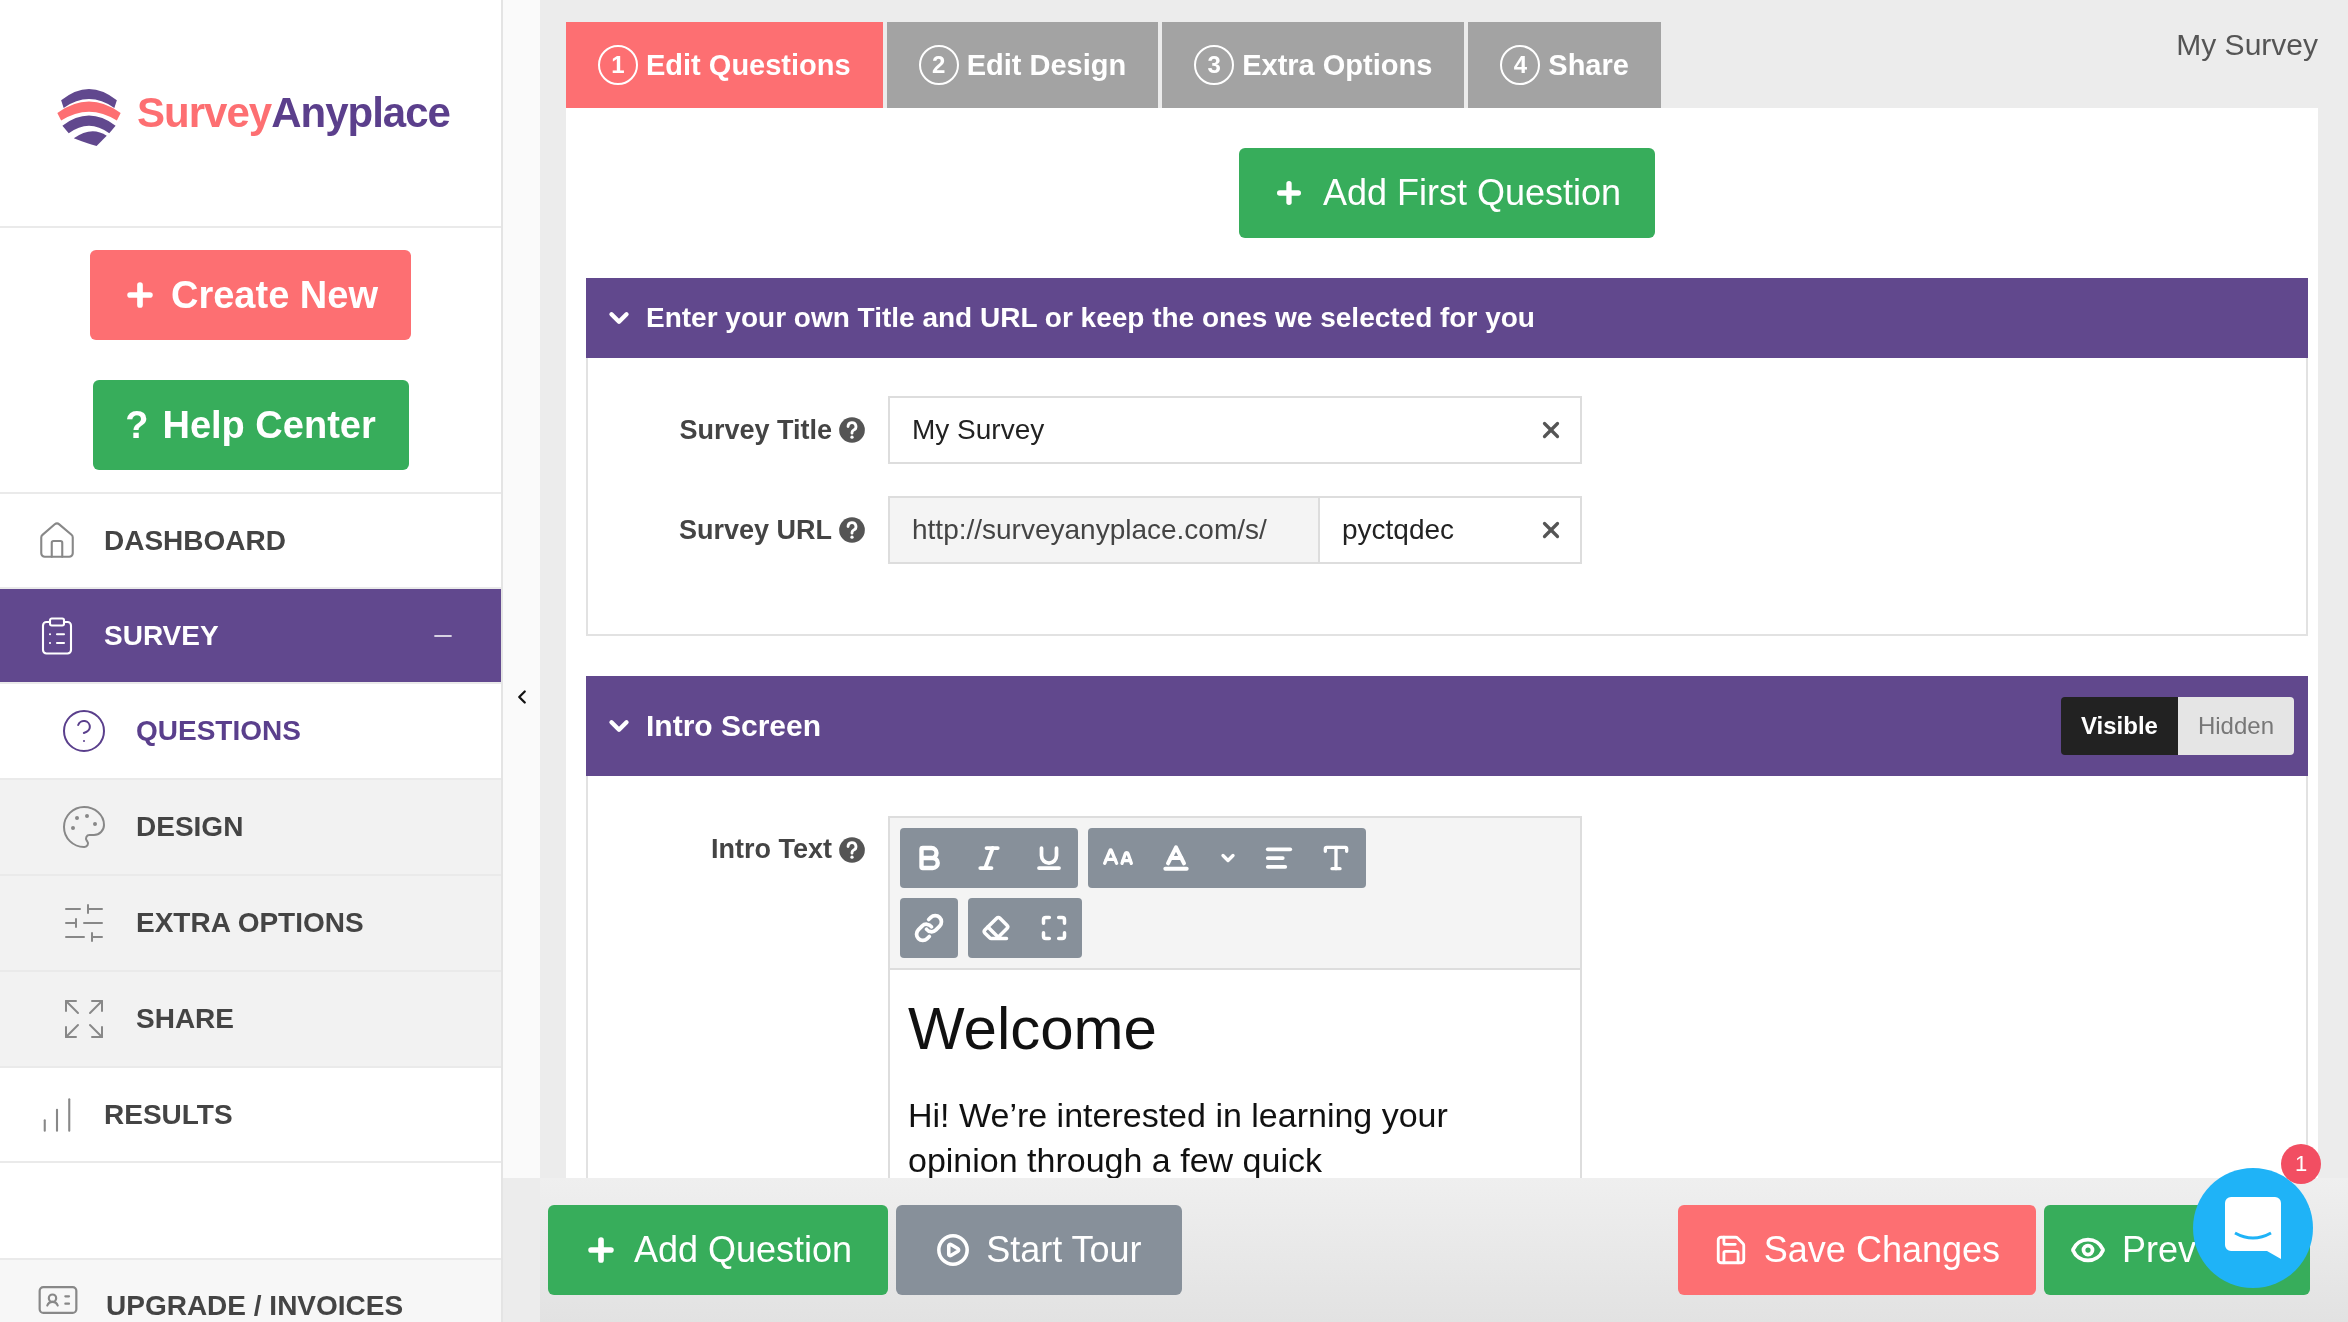  I want to click on visibility-toggle: Hidden, so click(2235, 726).